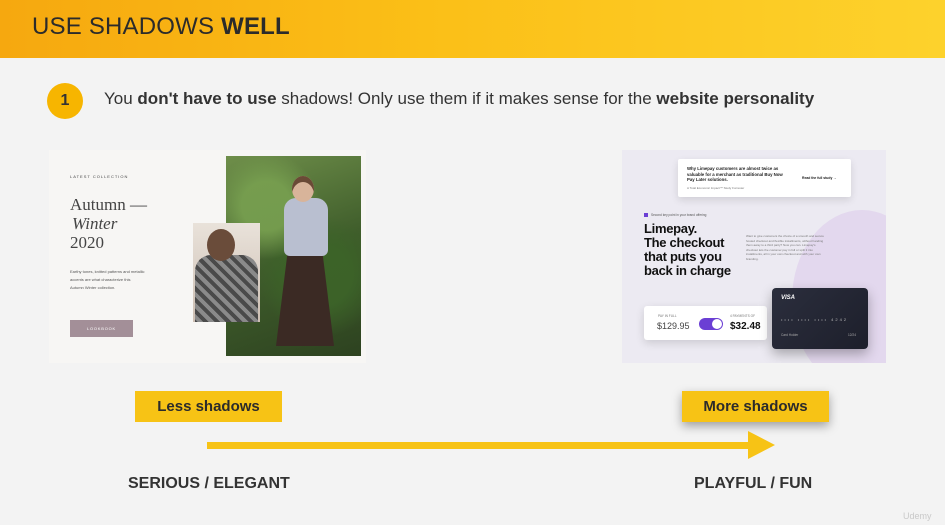 The height and width of the screenshot is (525, 945). What do you see at coordinates (819, 178) in the screenshot?
I see `study-card-link: Read the full study →` at bounding box center [819, 178].